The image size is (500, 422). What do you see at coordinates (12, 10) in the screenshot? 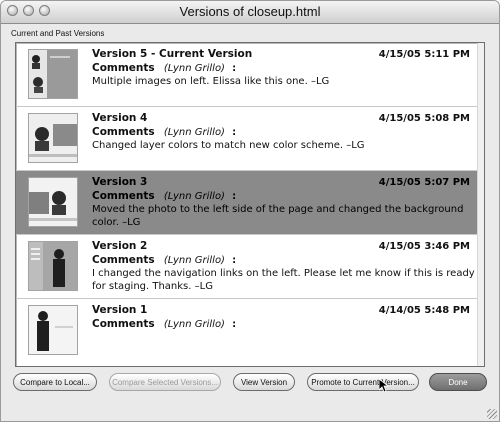
I see `close-window-icon` at bounding box center [12, 10].